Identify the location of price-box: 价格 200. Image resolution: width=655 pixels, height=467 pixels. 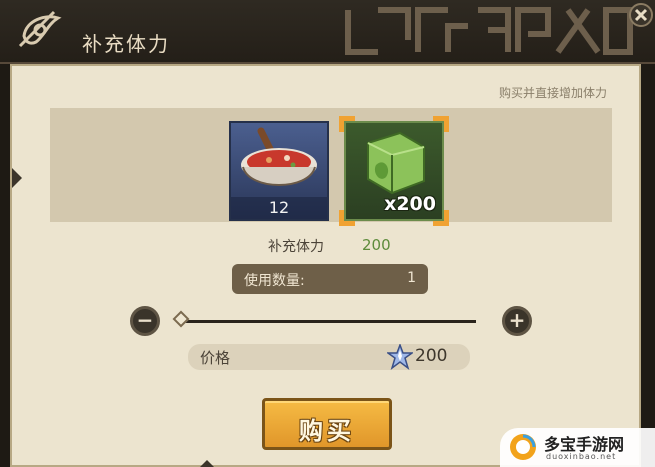
(329, 357).